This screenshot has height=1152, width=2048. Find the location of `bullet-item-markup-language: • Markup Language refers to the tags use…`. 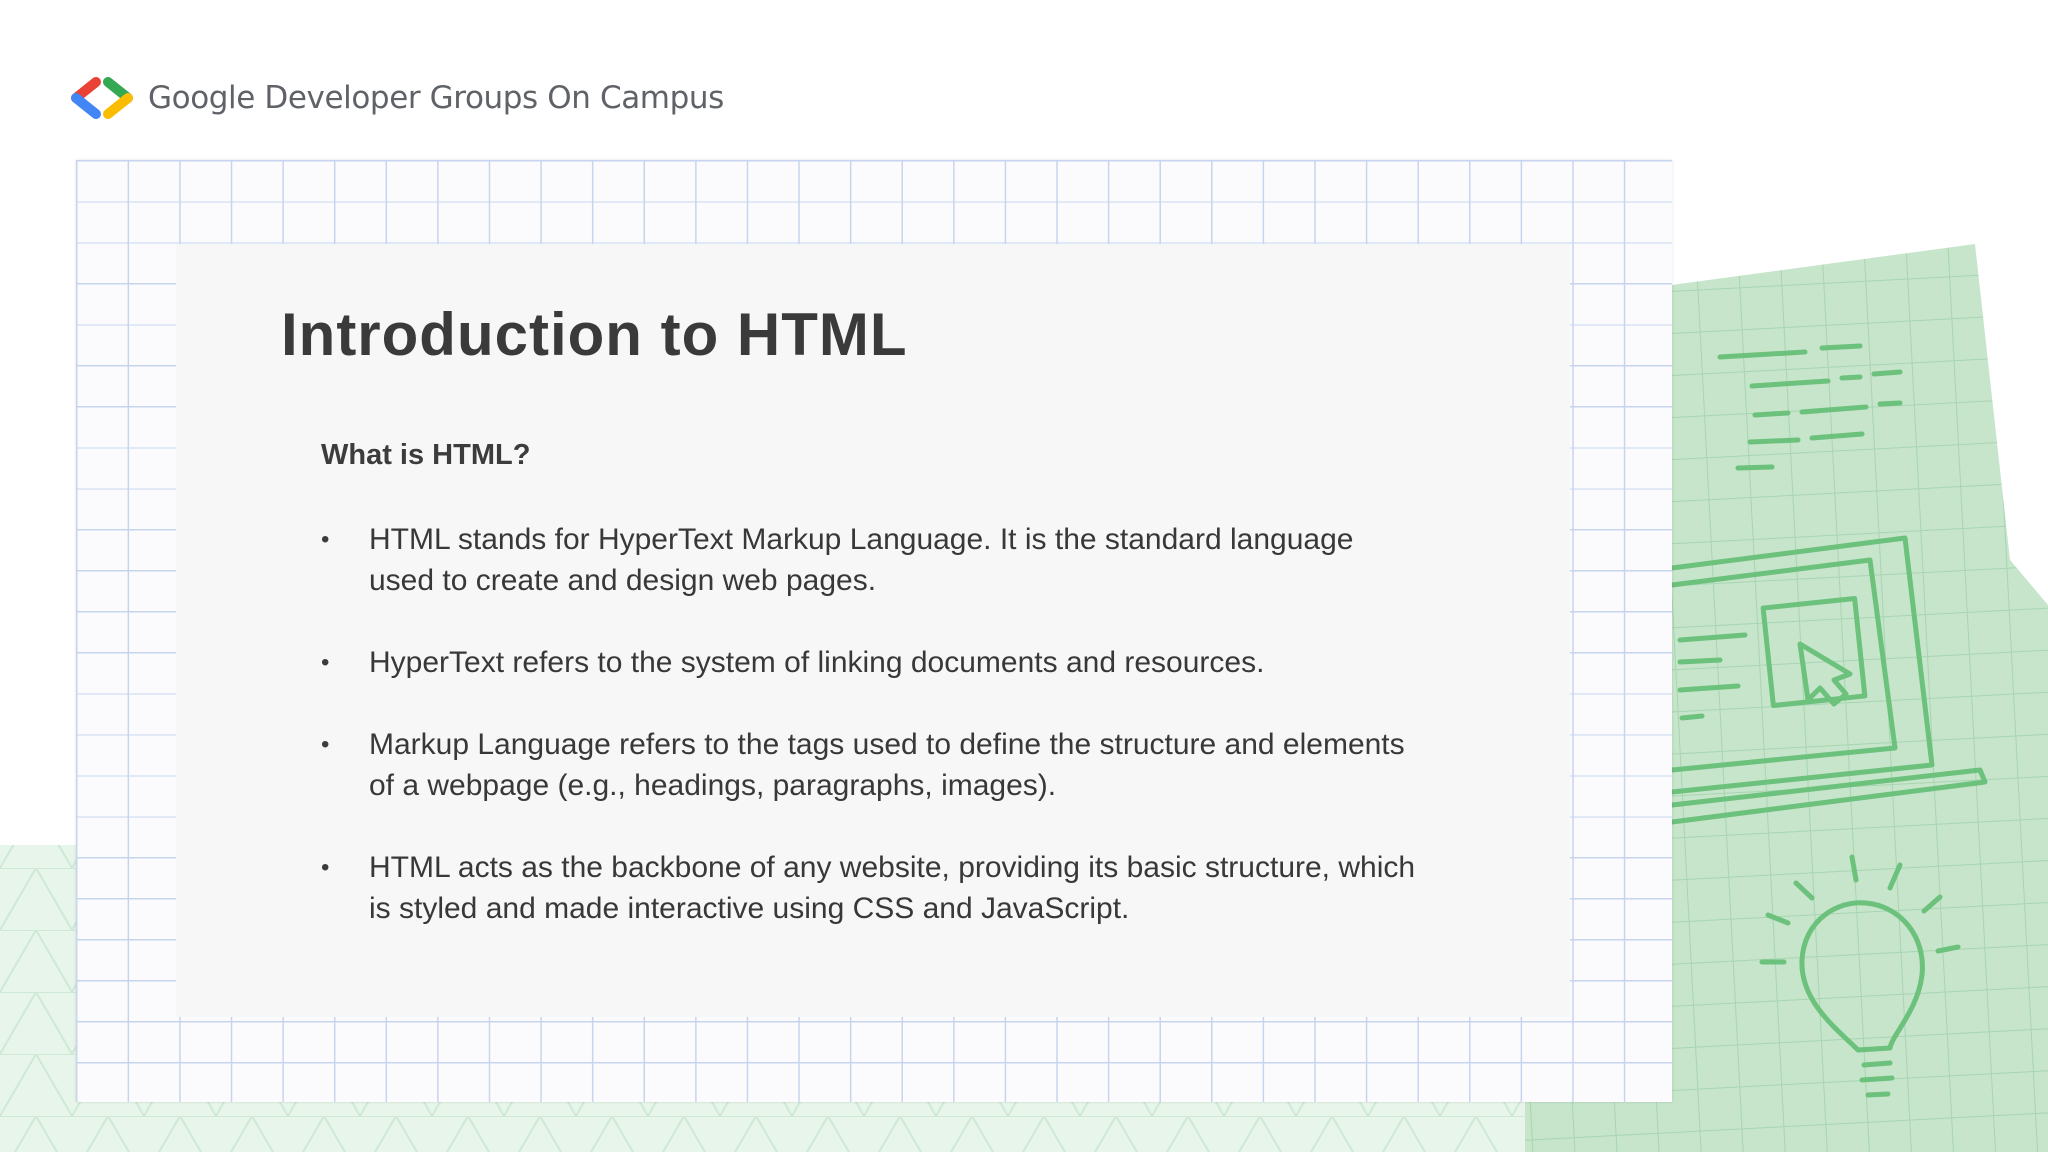

bullet-item-markup-language: • Markup Language refers to the tags use… is located at coordinates (871, 765).